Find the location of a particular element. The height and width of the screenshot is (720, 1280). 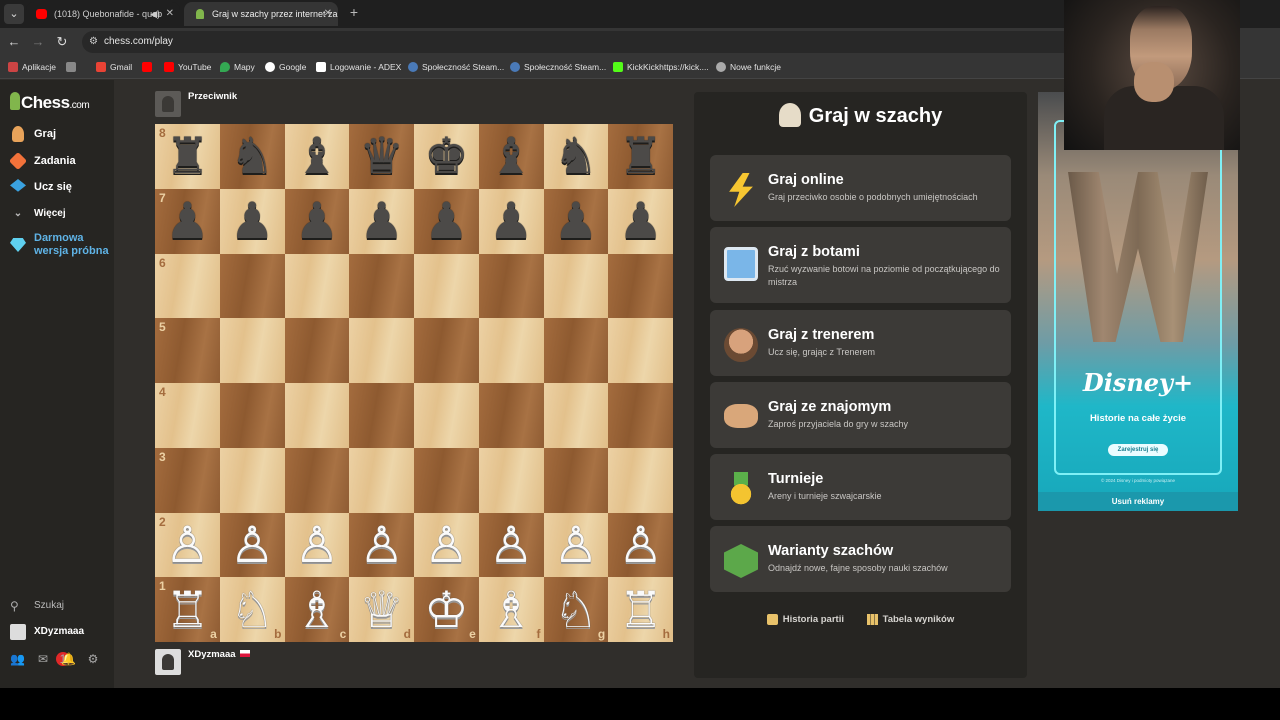

square-e3 is located at coordinates (446, 480).